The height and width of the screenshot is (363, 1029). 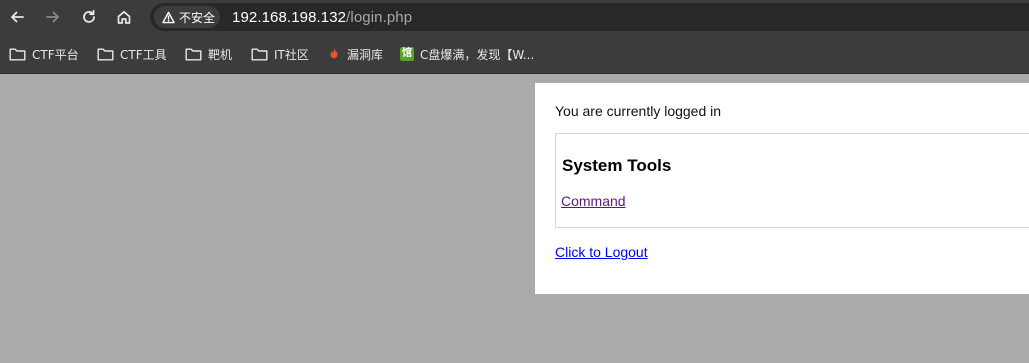 I want to click on system-tools-heading: System Tools, so click(x=617, y=165).